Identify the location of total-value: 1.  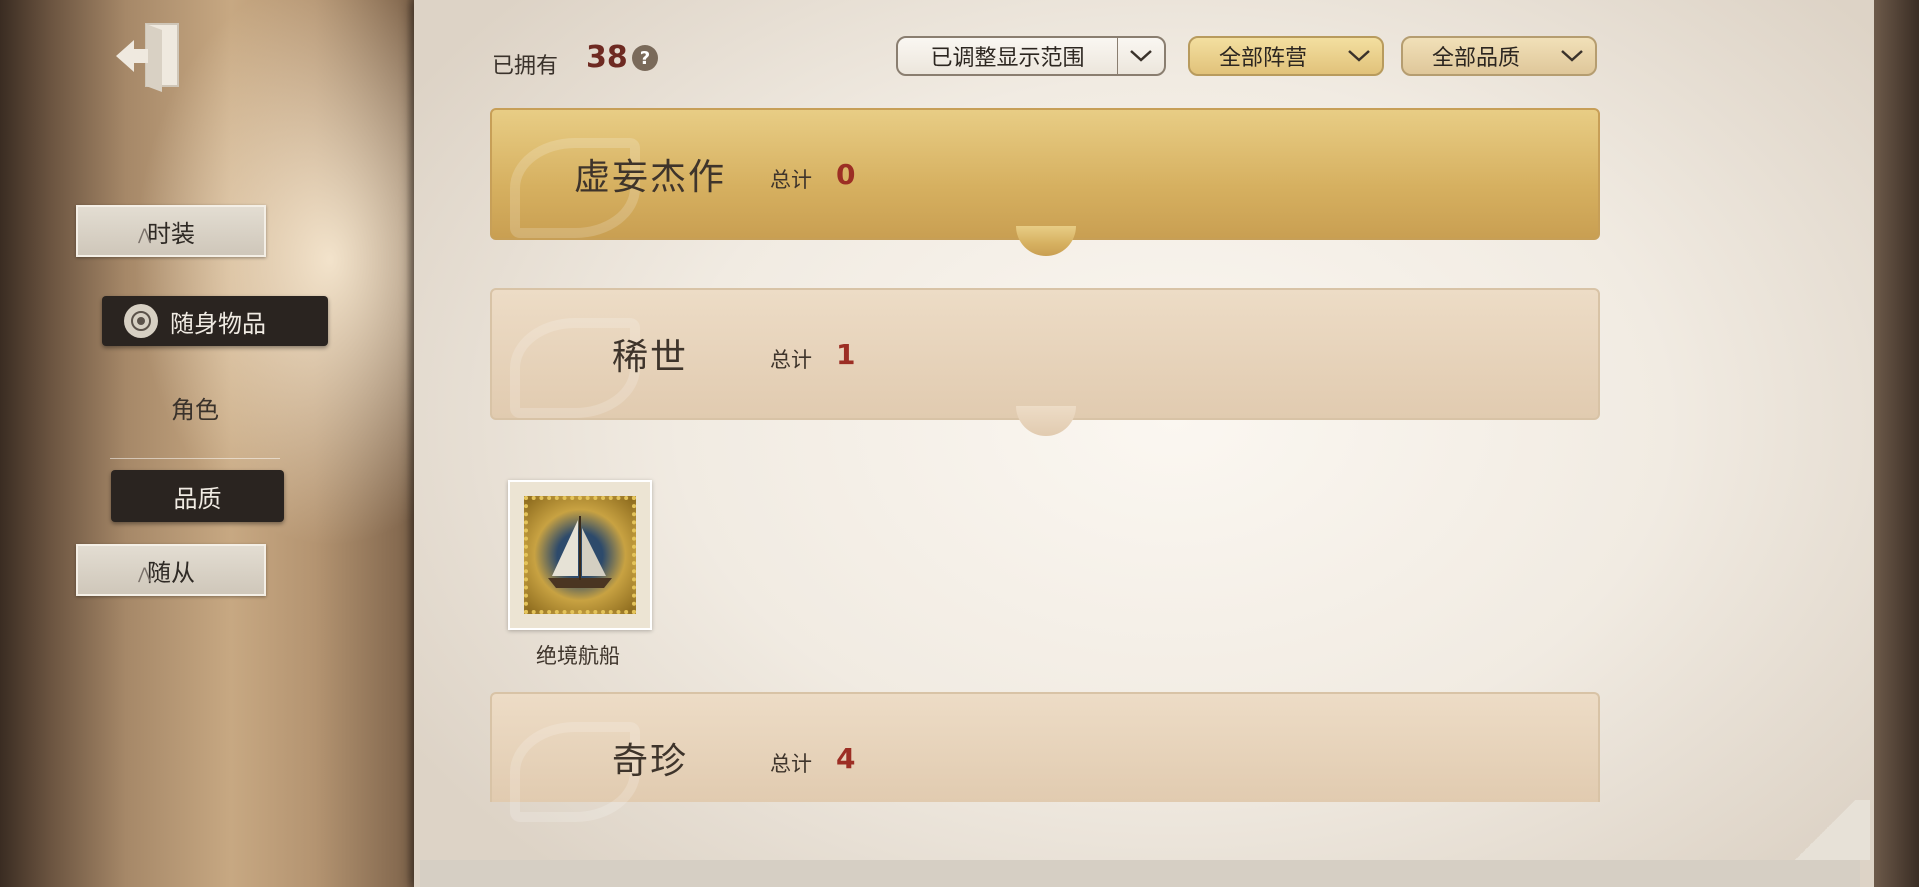
(846, 354).